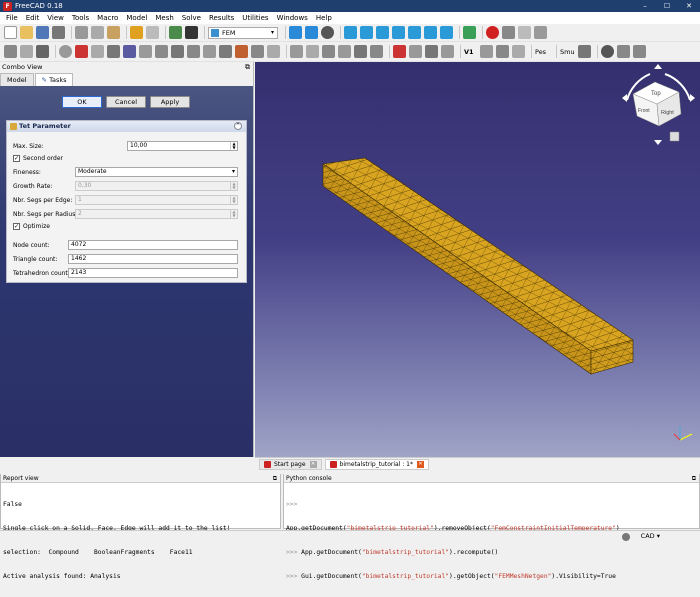  What do you see at coordinates (674, 136) in the screenshot?
I see `nav-cube-menu-icon` at bounding box center [674, 136].